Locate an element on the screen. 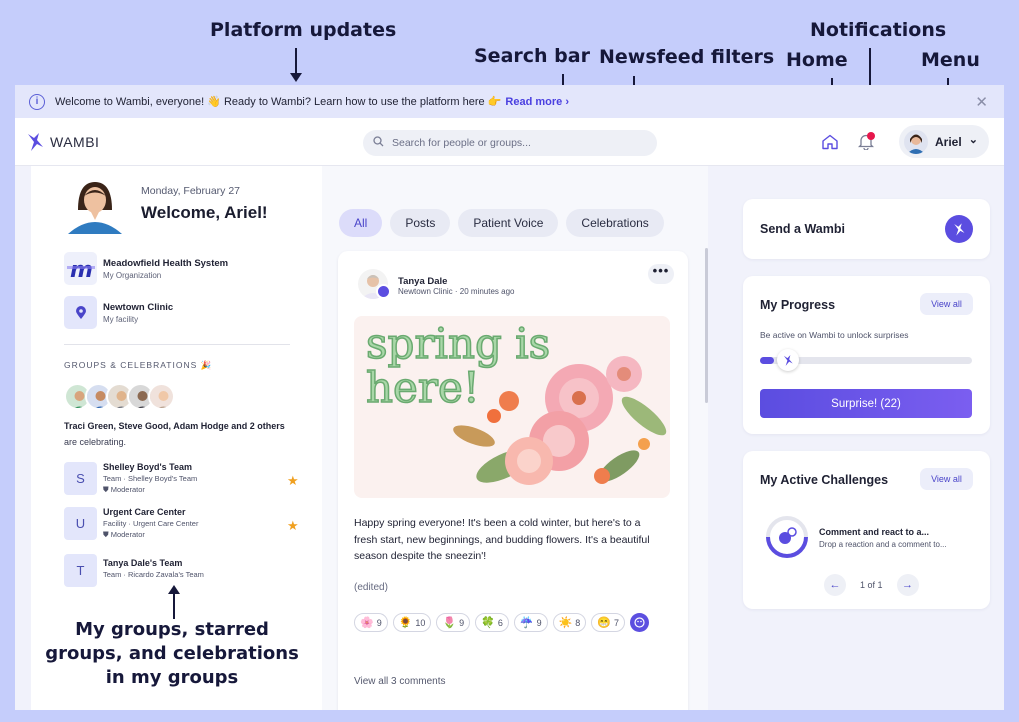  reaction-list: 🌸 9 🌻 10 🌷 9 🍀 6 ☔ 9 ☀️ 8 😁 7 is located at coordinates (514, 622).